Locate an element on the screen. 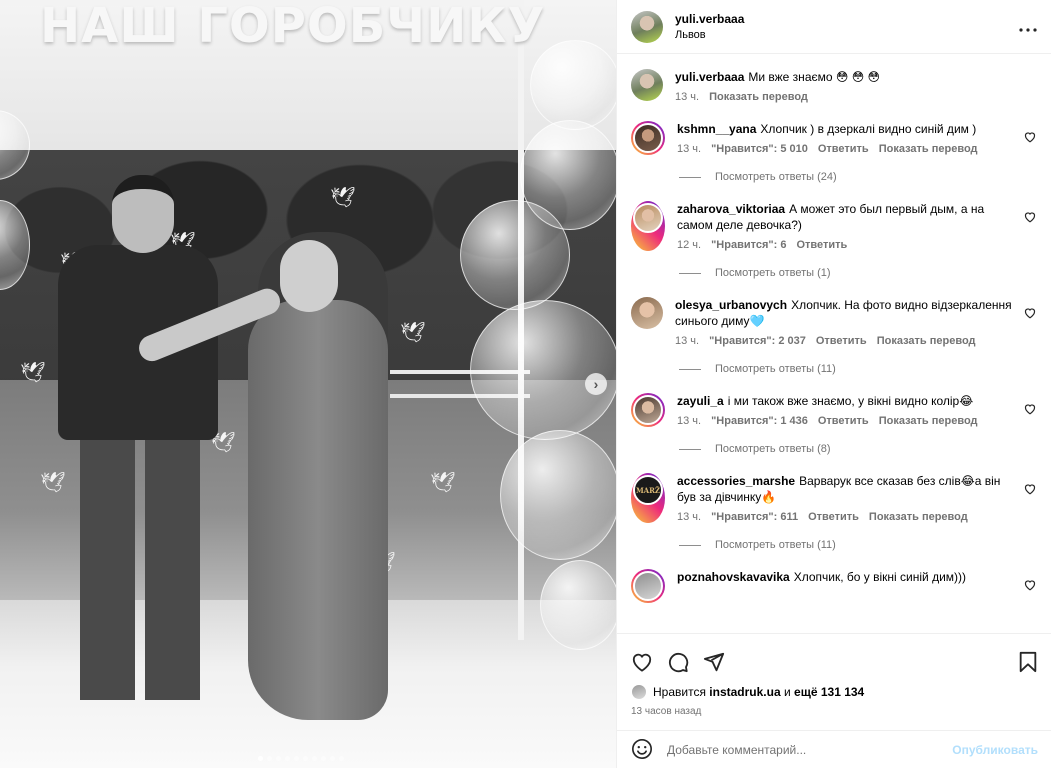 This screenshot has height=769, width=1051. emoji-smiley-icon is located at coordinates (642, 750).